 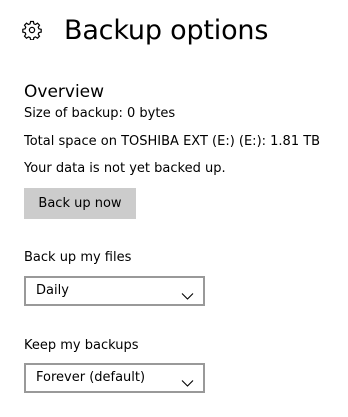 I want to click on overview-heading: Overview, so click(x=64, y=92).